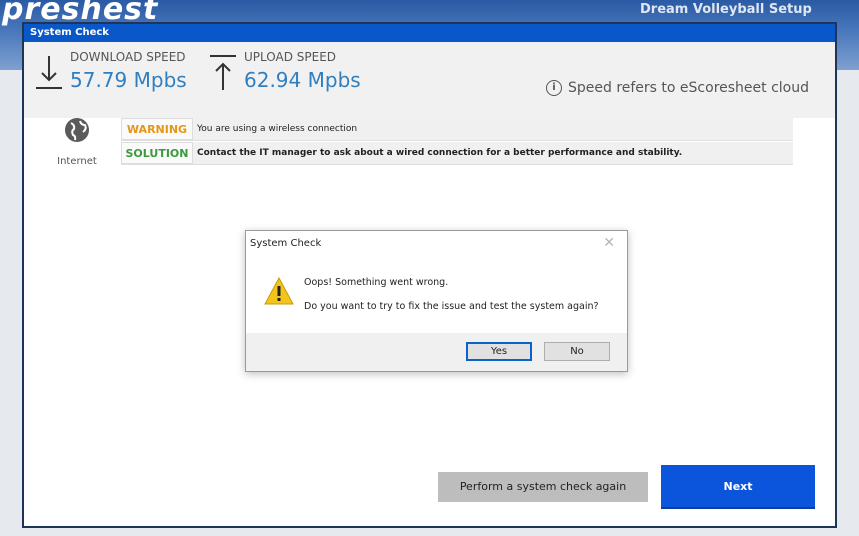  What do you see at coordinates (77, 130) in the screenshot?
I see `globe-icon` at bounding box center [77, 130].